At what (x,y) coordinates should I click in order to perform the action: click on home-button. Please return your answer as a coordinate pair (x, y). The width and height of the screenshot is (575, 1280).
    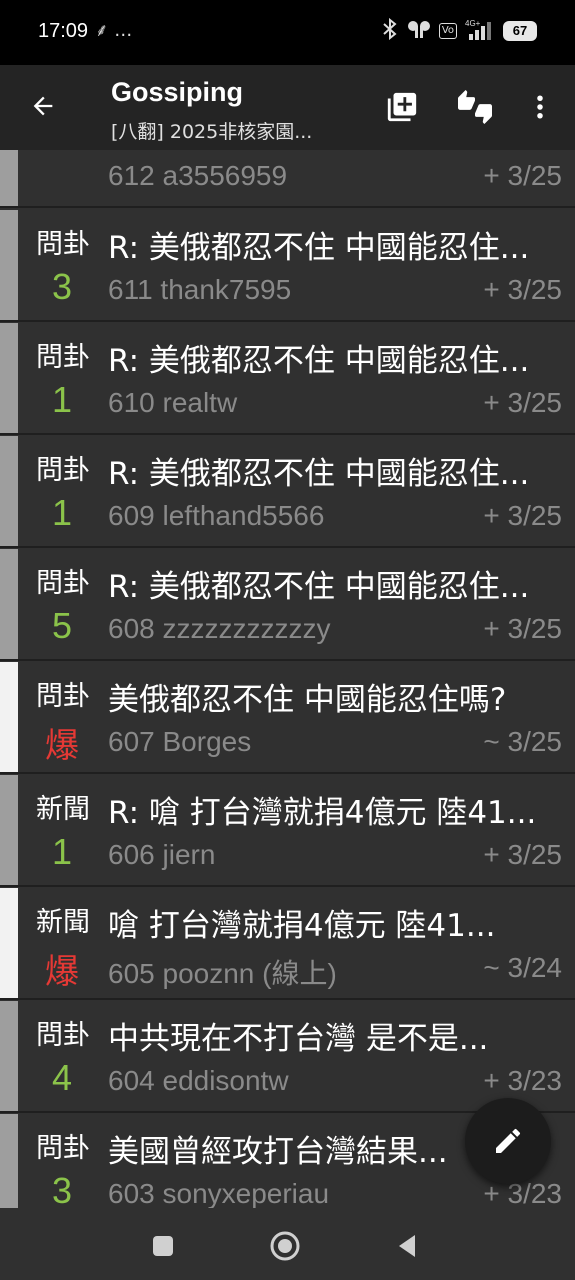
    Looking at the image, I should click on (285, 1246).